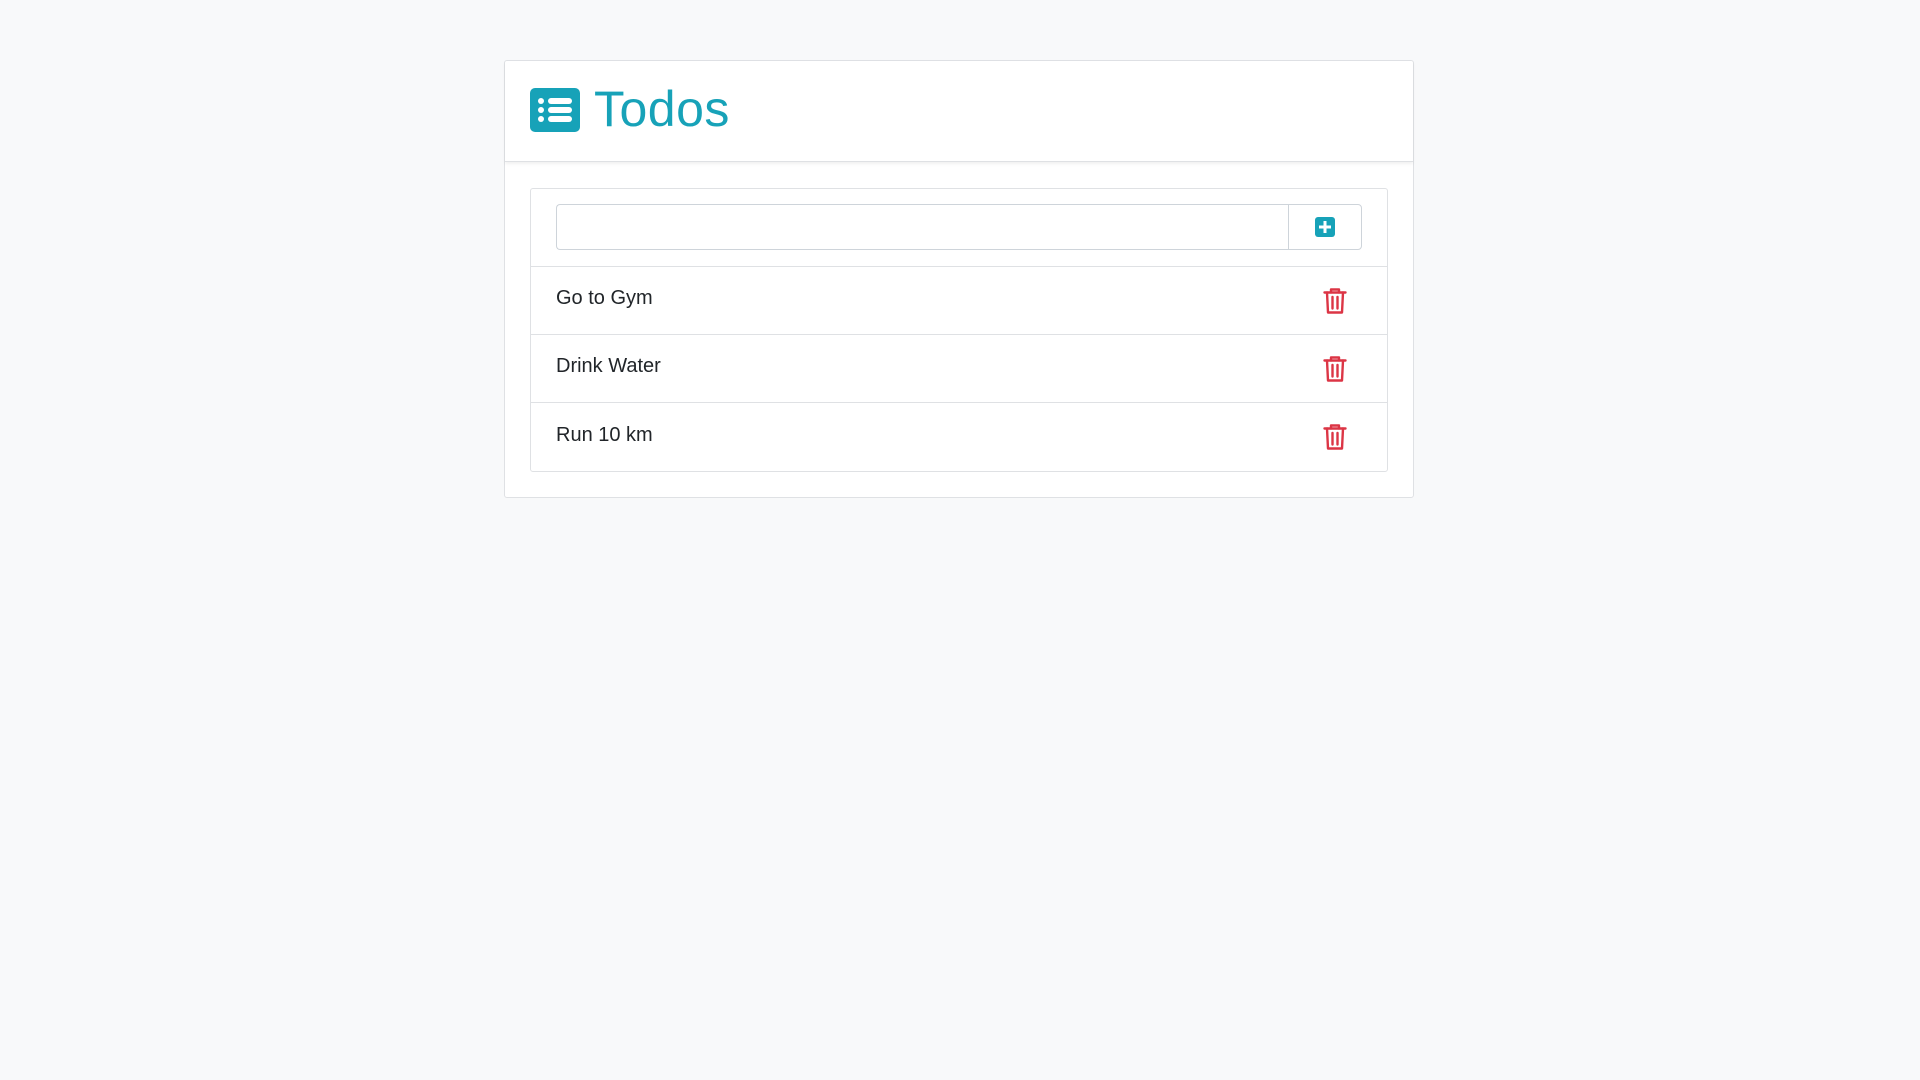  Describe the element at coordinates (922, 227) in the screenshot. I see `todo-input` at that location.